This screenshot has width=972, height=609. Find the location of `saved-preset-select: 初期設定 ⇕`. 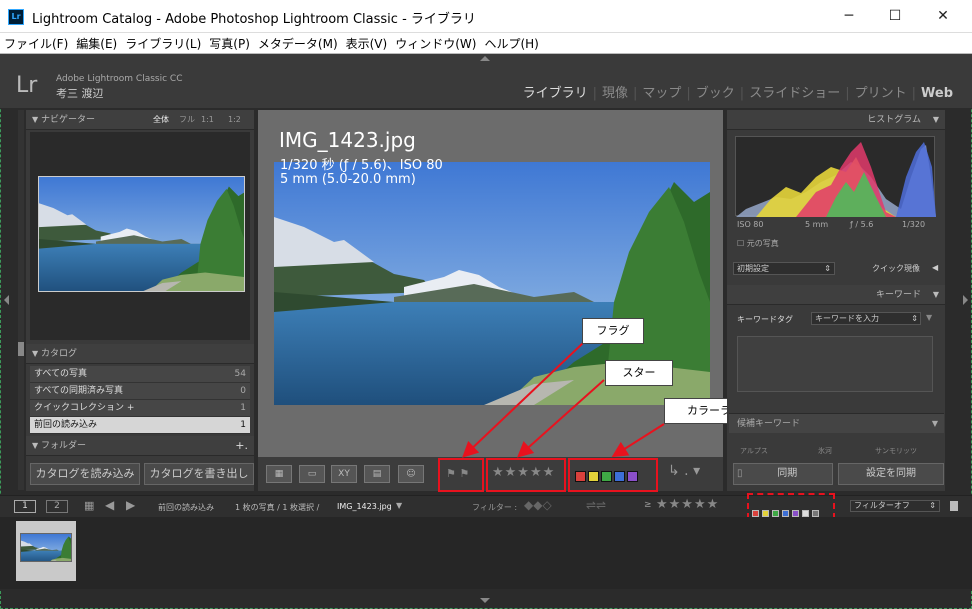

saved-preset-select: 初期設定 ⇕ is located at coordinates (784, 268).